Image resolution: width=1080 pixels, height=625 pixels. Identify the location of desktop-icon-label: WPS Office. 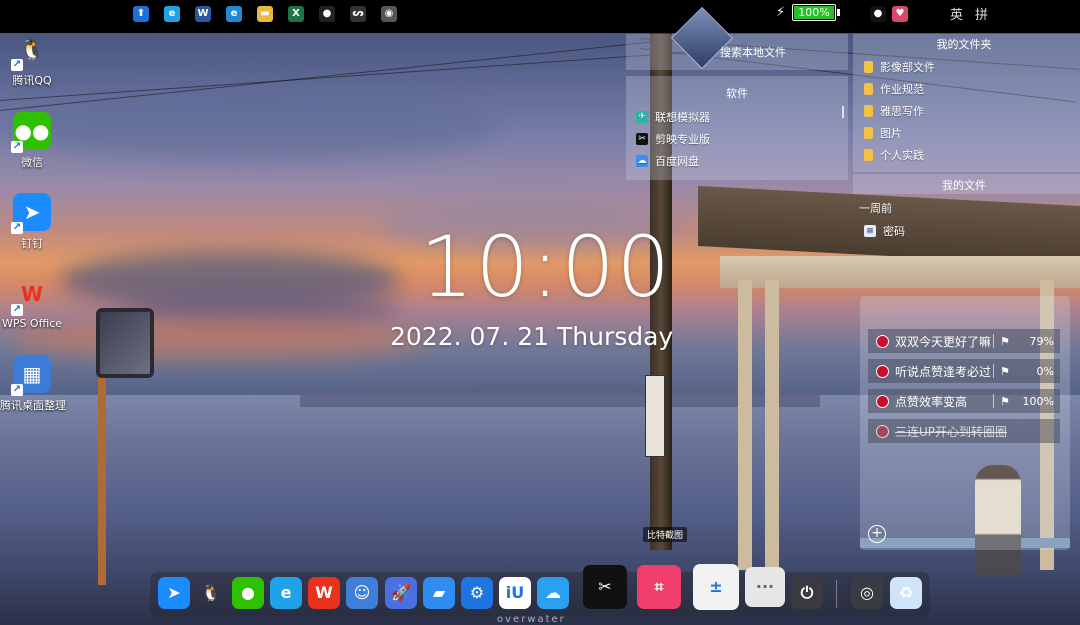
(32, 323).